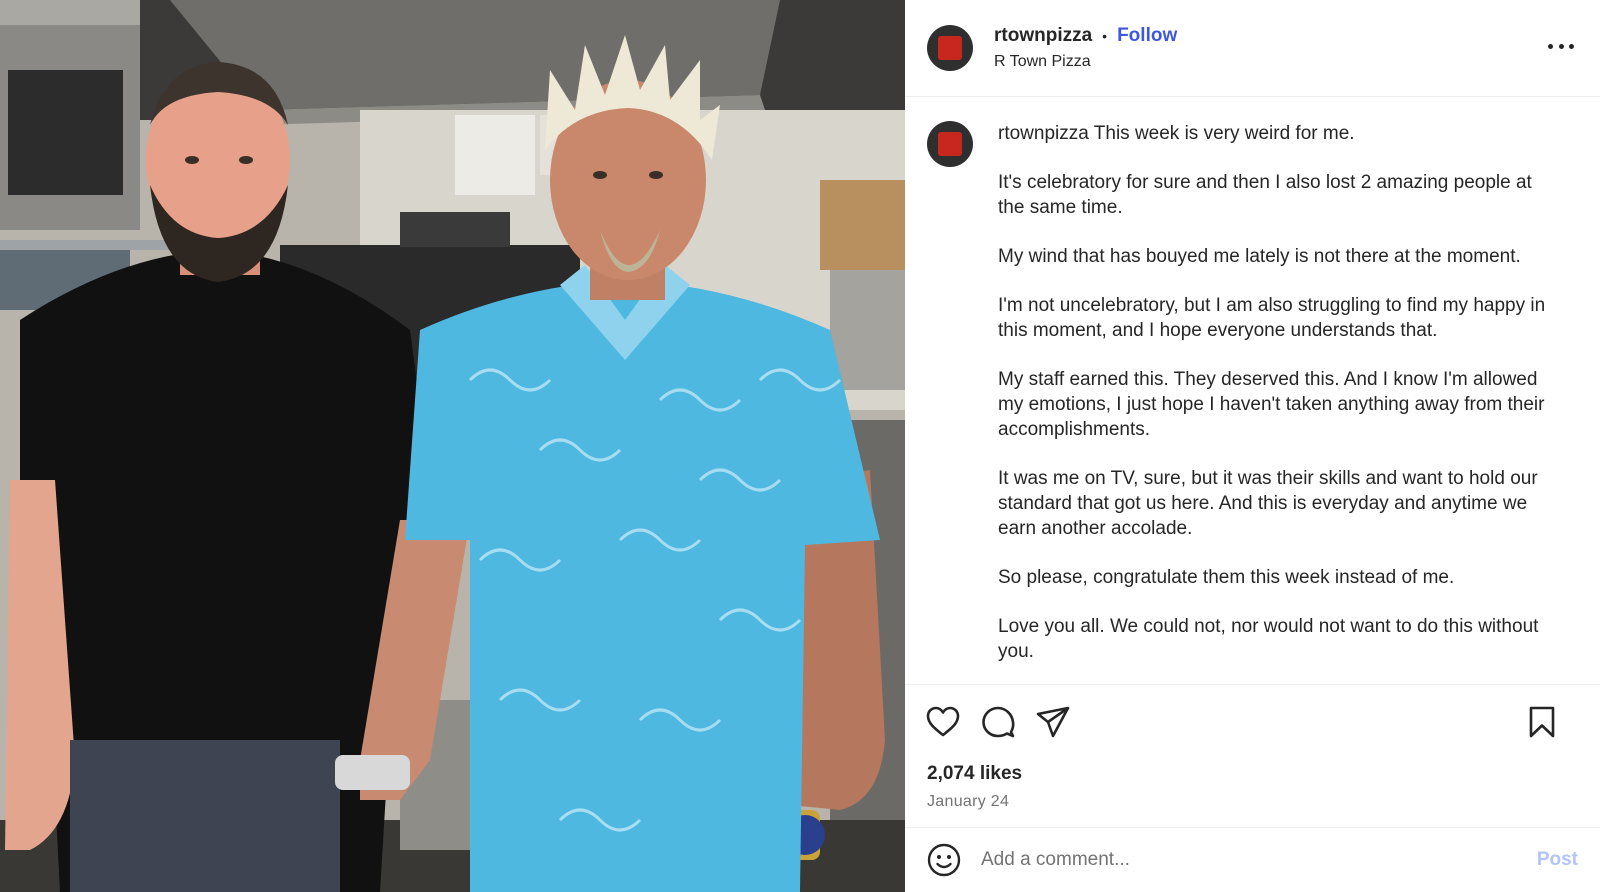  I want to click on heart-icon, so click(943, 722).